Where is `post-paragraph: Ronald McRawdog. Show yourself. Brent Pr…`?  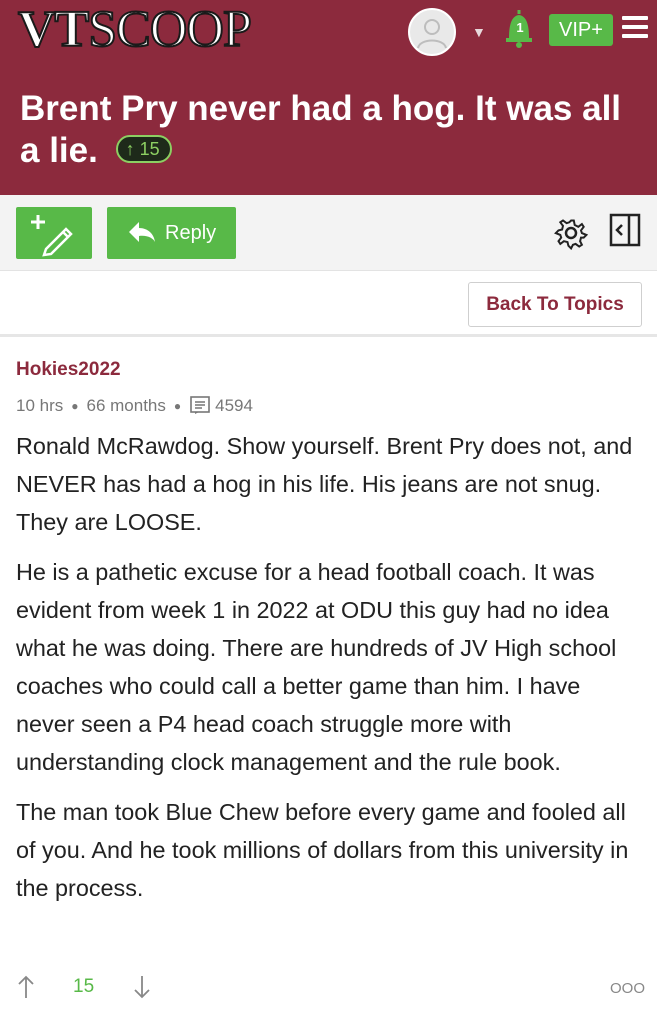
post-paragraph: Ronald McRawdog. Show yourself. Brent Pr… is located at coordinates (324, 484).